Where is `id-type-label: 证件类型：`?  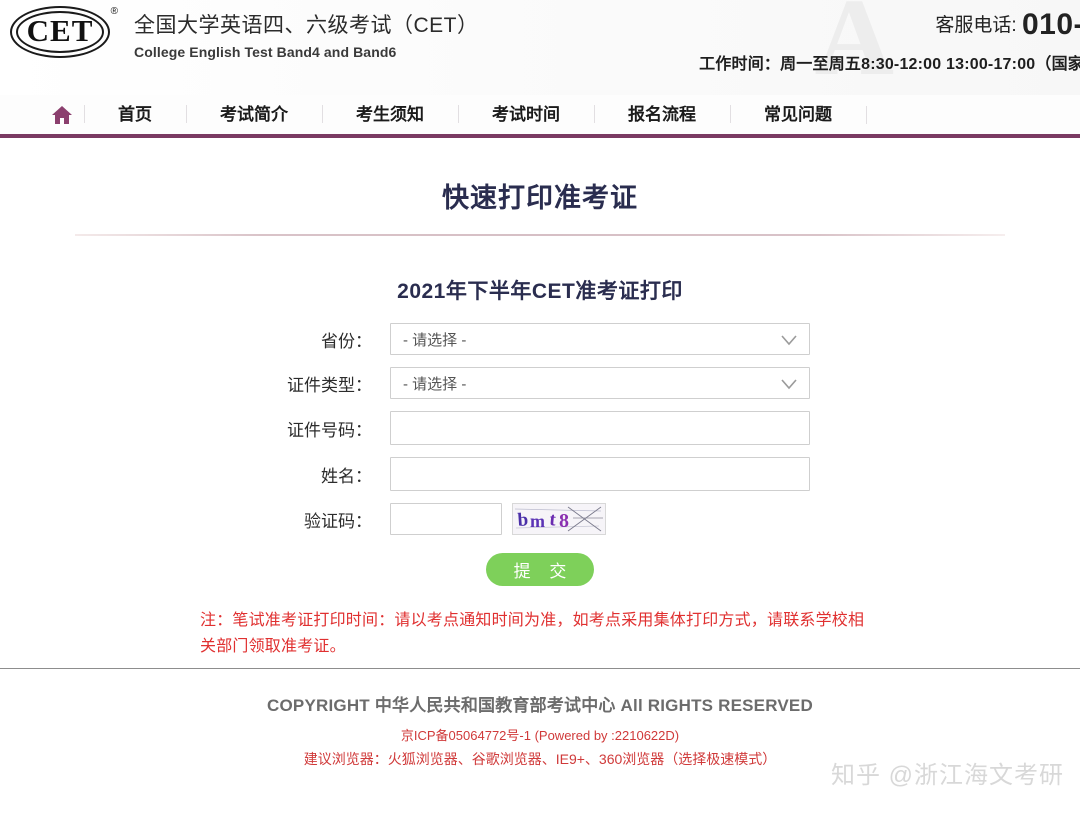 id-type-label: 证件类型： is located at coordinates (329, 385).